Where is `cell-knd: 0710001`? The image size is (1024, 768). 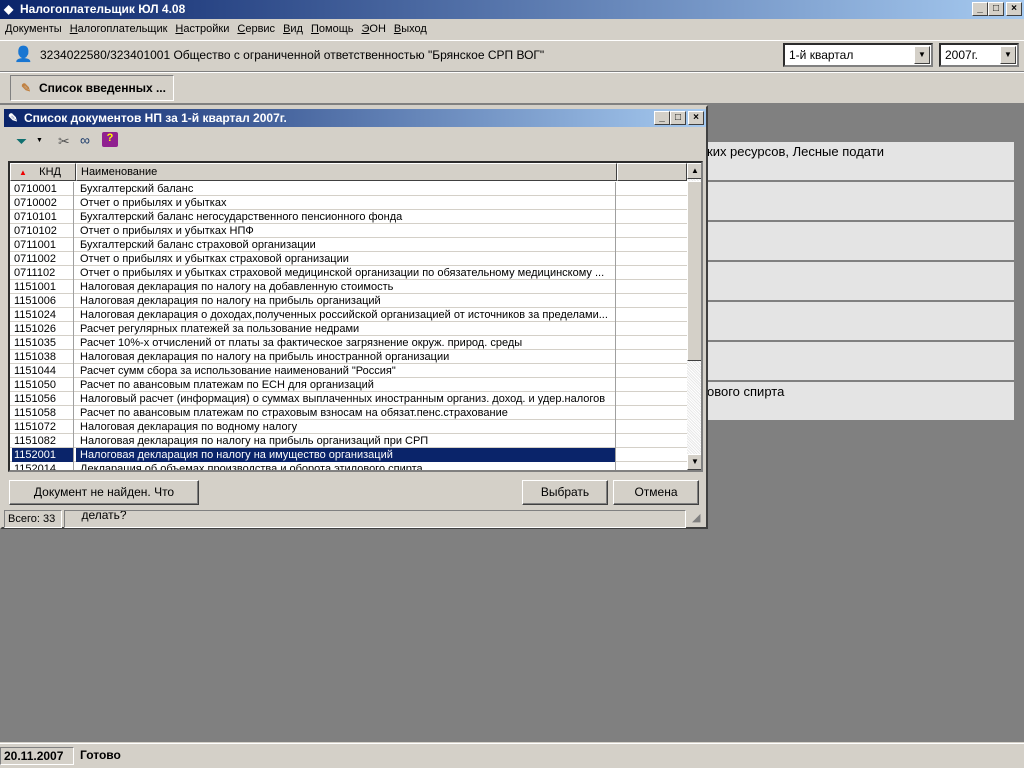
cell-knd: 0710001 is located at coordinates (43, 189).